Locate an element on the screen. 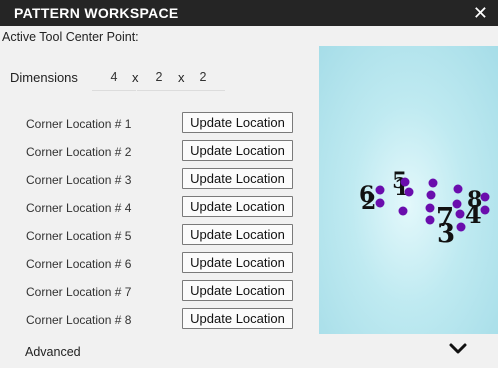 This screenshot has width=498, height=368. update-location-2-button: Update Location is located at coordinates (237, 150).